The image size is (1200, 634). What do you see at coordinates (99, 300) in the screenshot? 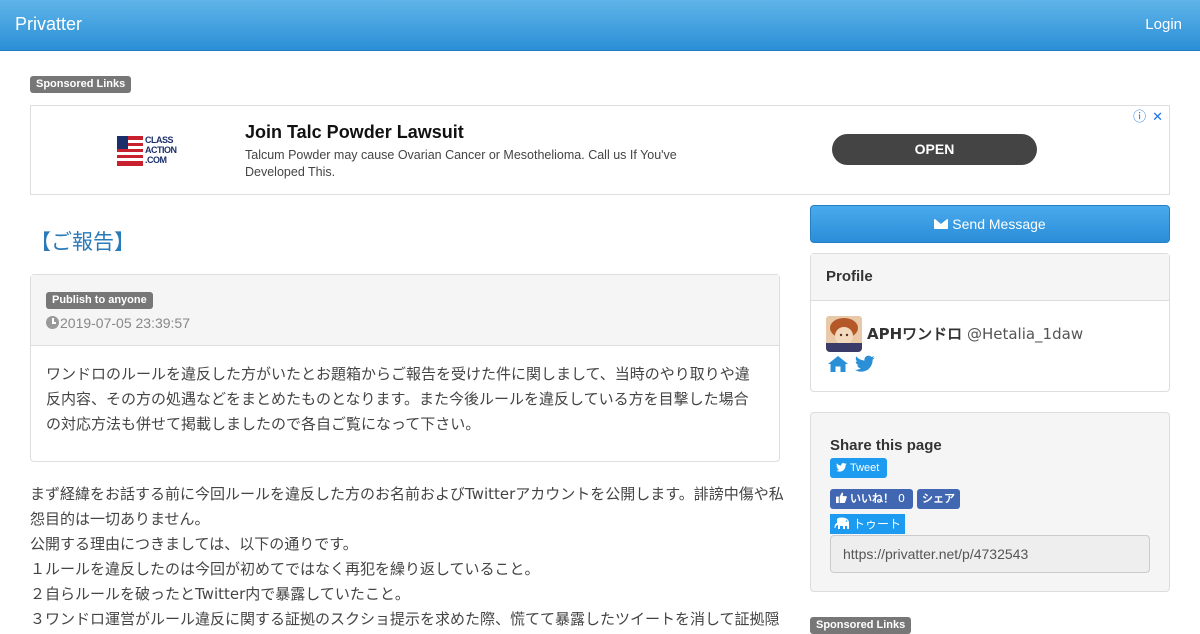
I see `visibility-badge: Publish to anyone` at bounding box center [99, 300].